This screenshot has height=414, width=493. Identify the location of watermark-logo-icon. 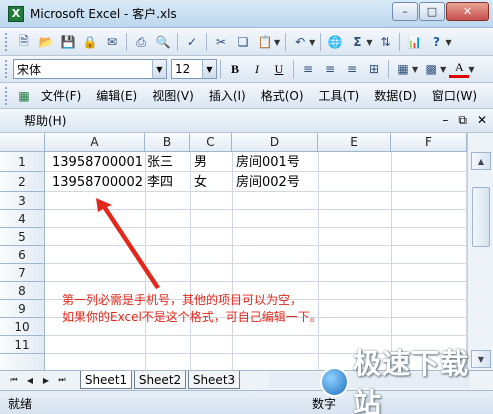
(335, 382).